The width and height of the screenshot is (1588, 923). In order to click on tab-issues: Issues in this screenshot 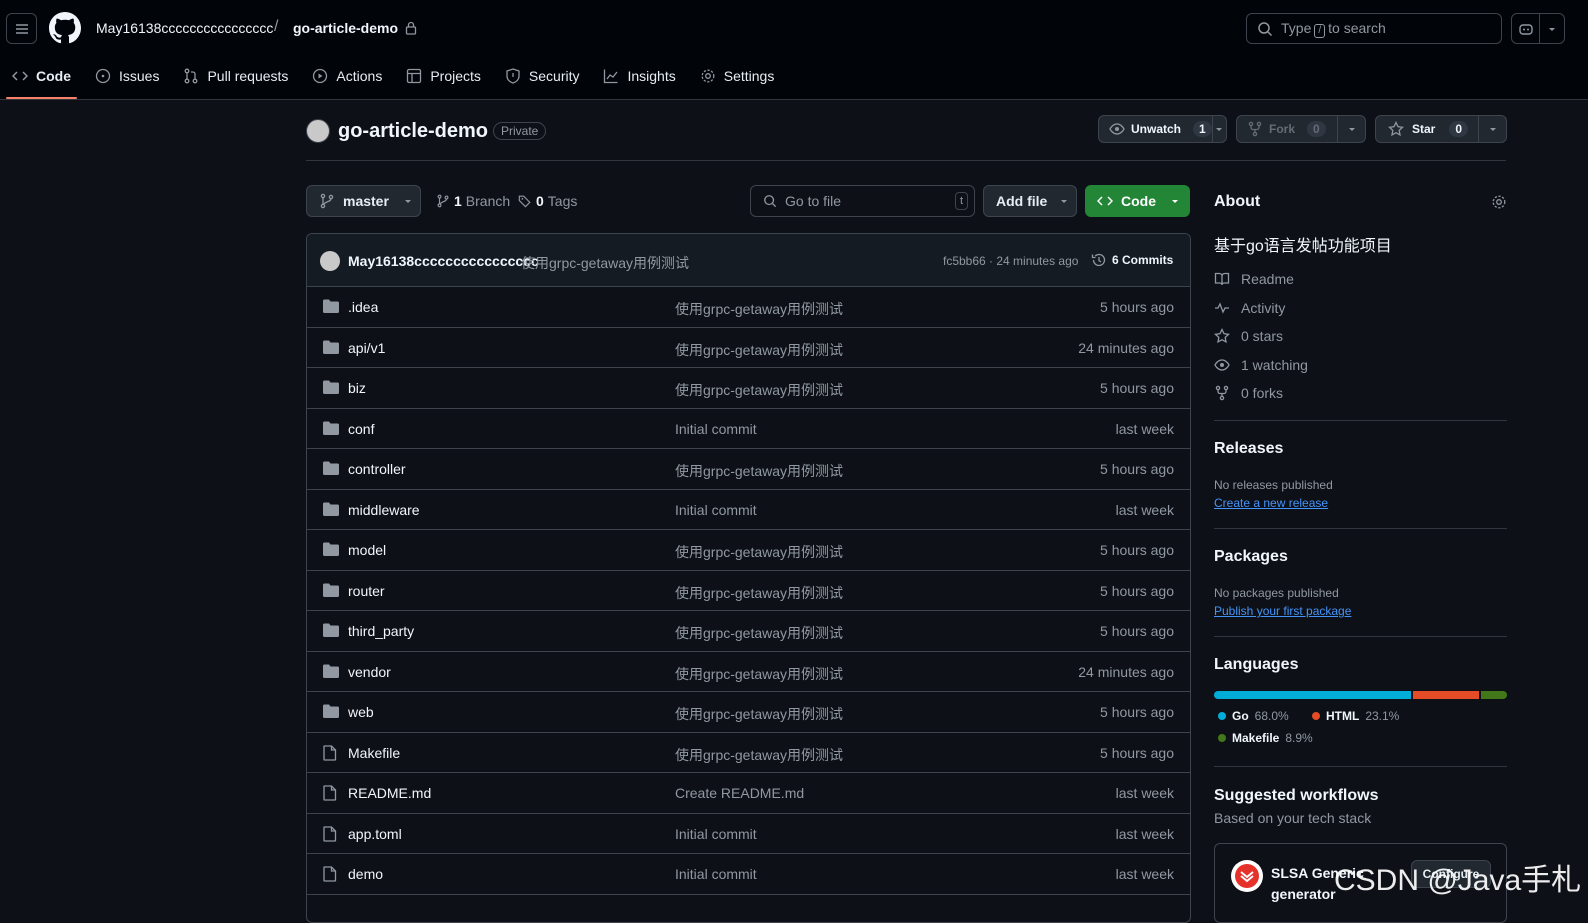, I will do `click(127, 76)`.